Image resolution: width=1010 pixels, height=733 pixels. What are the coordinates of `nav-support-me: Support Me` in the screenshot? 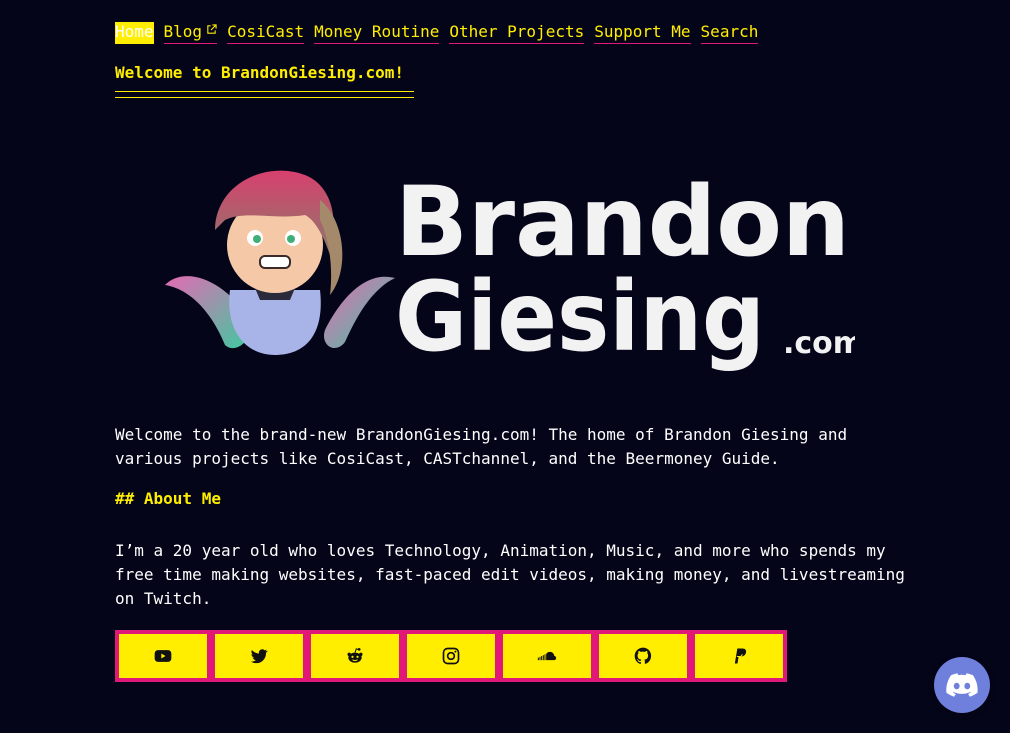 It's located at (642, 33).